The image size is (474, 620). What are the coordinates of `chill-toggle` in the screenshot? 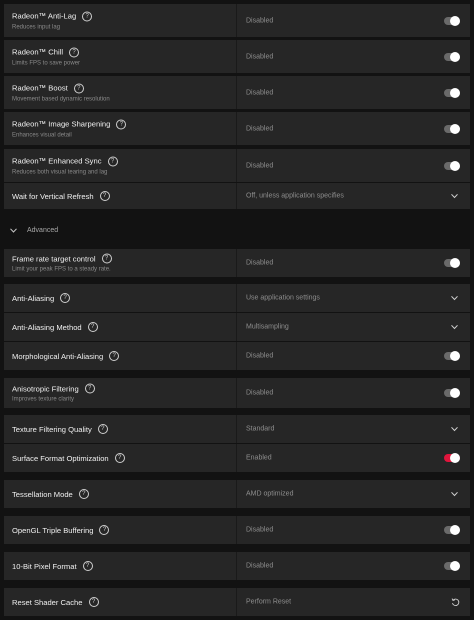 It's located at (452, 56).